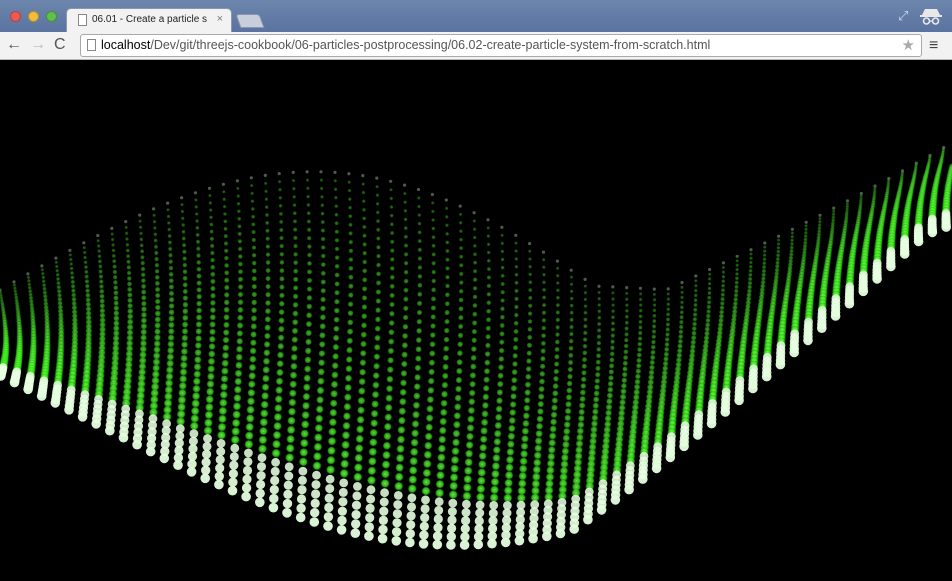 The height and width of the screenshot is (581, 952). Describe the element at coordinates (33, 16) in the screenshot. I see `minimize-window-button` at that location.